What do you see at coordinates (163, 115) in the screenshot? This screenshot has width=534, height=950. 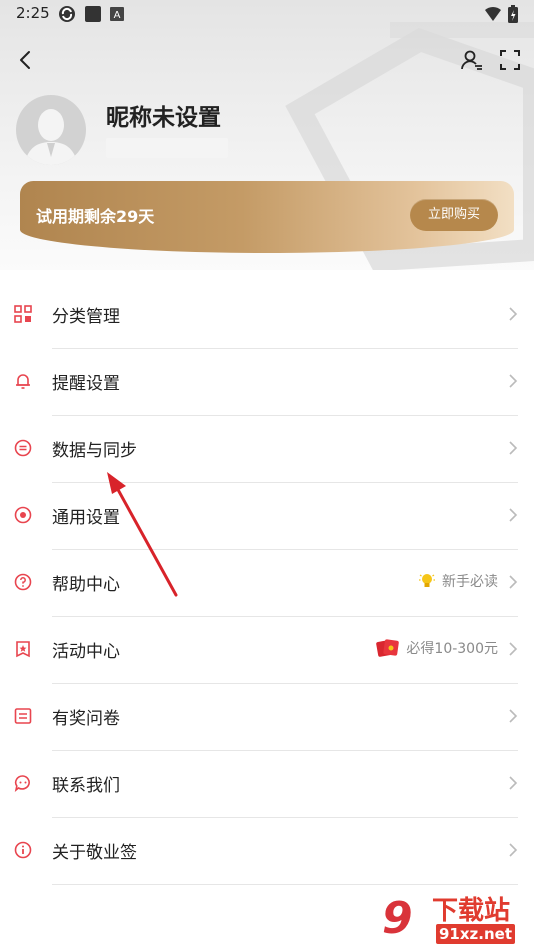 I see `nickname: 昵称未设置` at bounding box center [163, 115].